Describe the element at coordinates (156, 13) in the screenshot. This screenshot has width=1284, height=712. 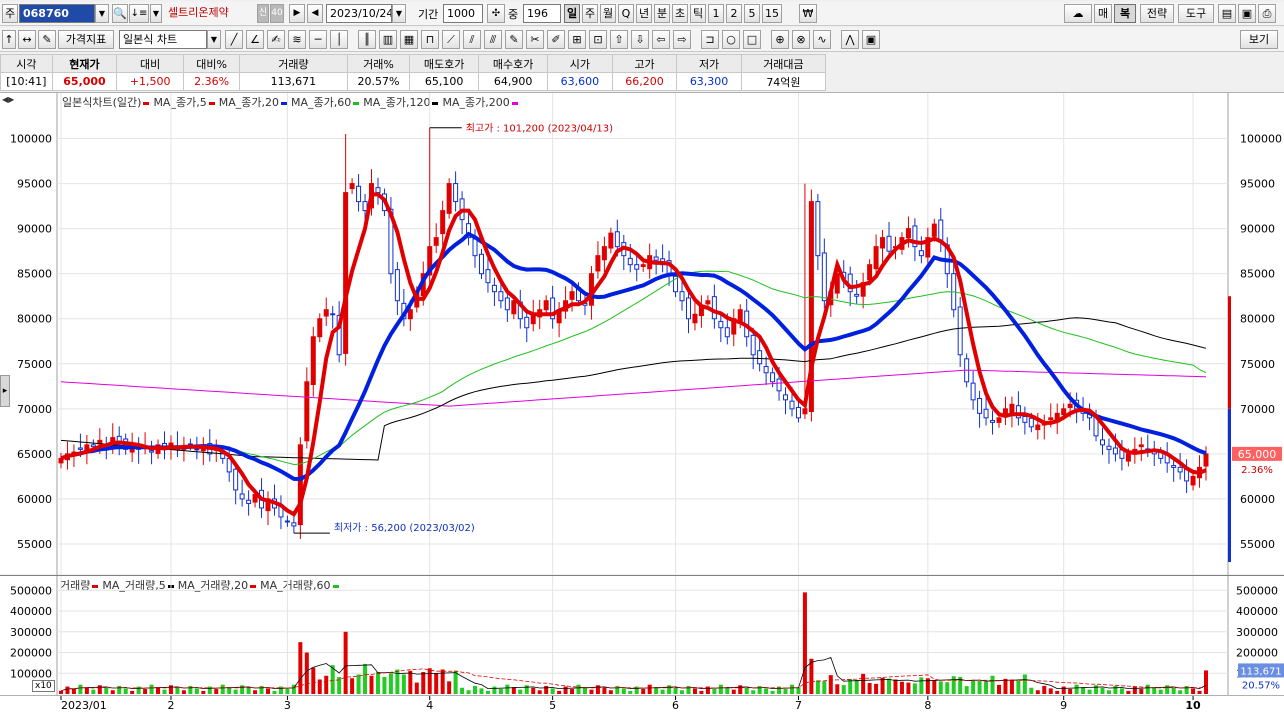
I see `list-dropdown-icon: ▼` at that location.